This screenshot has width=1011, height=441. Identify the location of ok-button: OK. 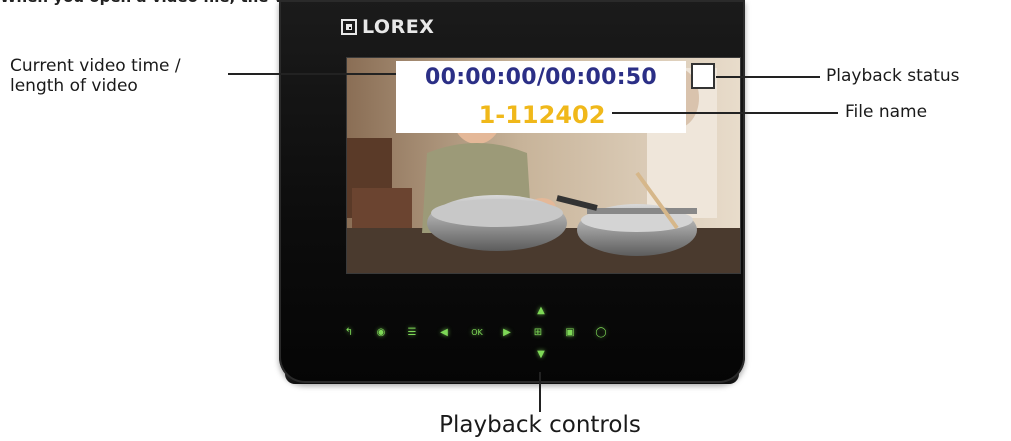
(477, 333).